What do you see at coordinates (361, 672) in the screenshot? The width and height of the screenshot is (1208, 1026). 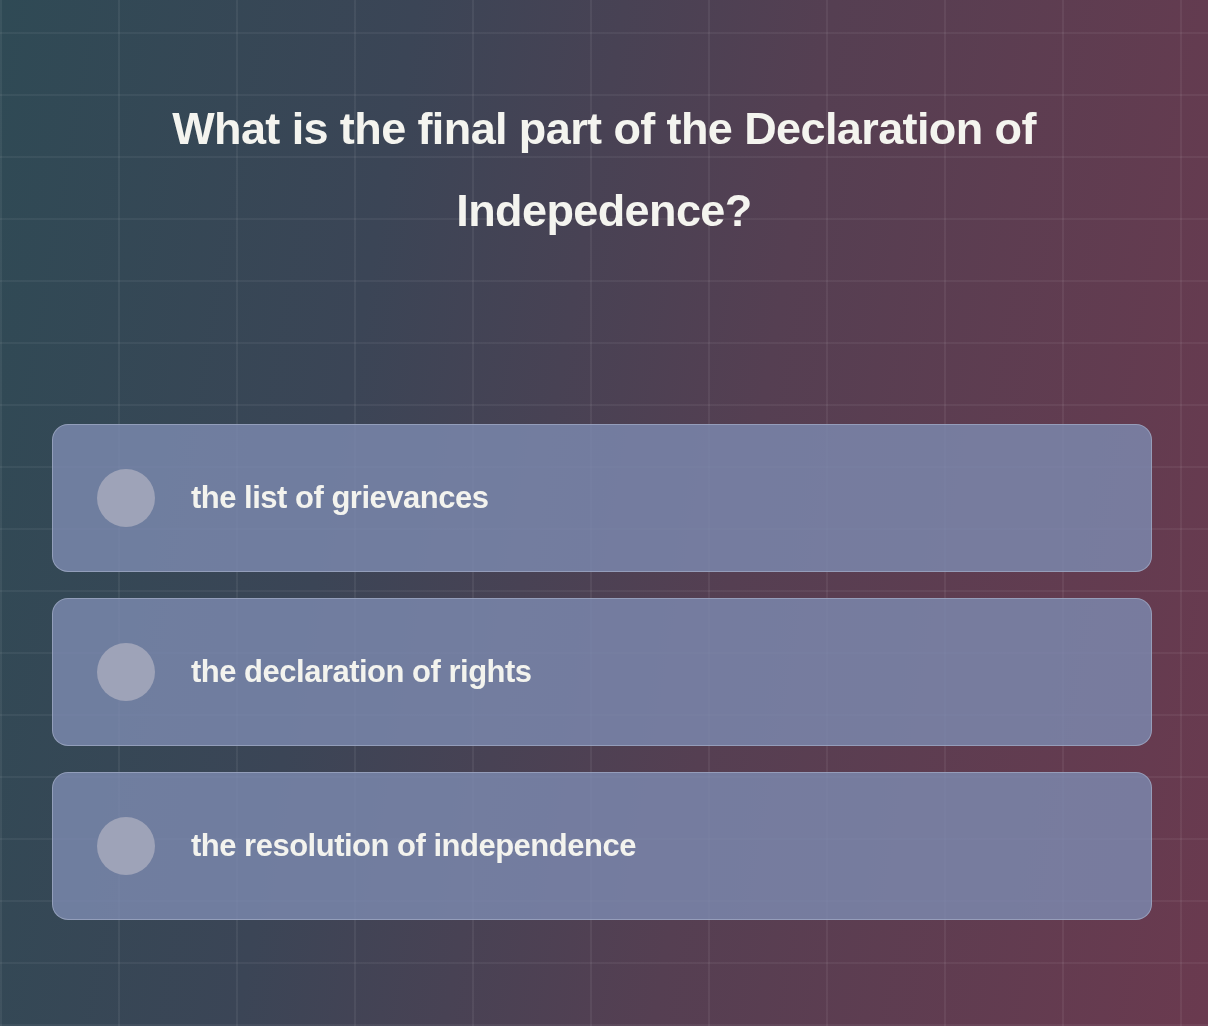 I see `option-label: the declaration of rights` at bounding box center [361, 672].